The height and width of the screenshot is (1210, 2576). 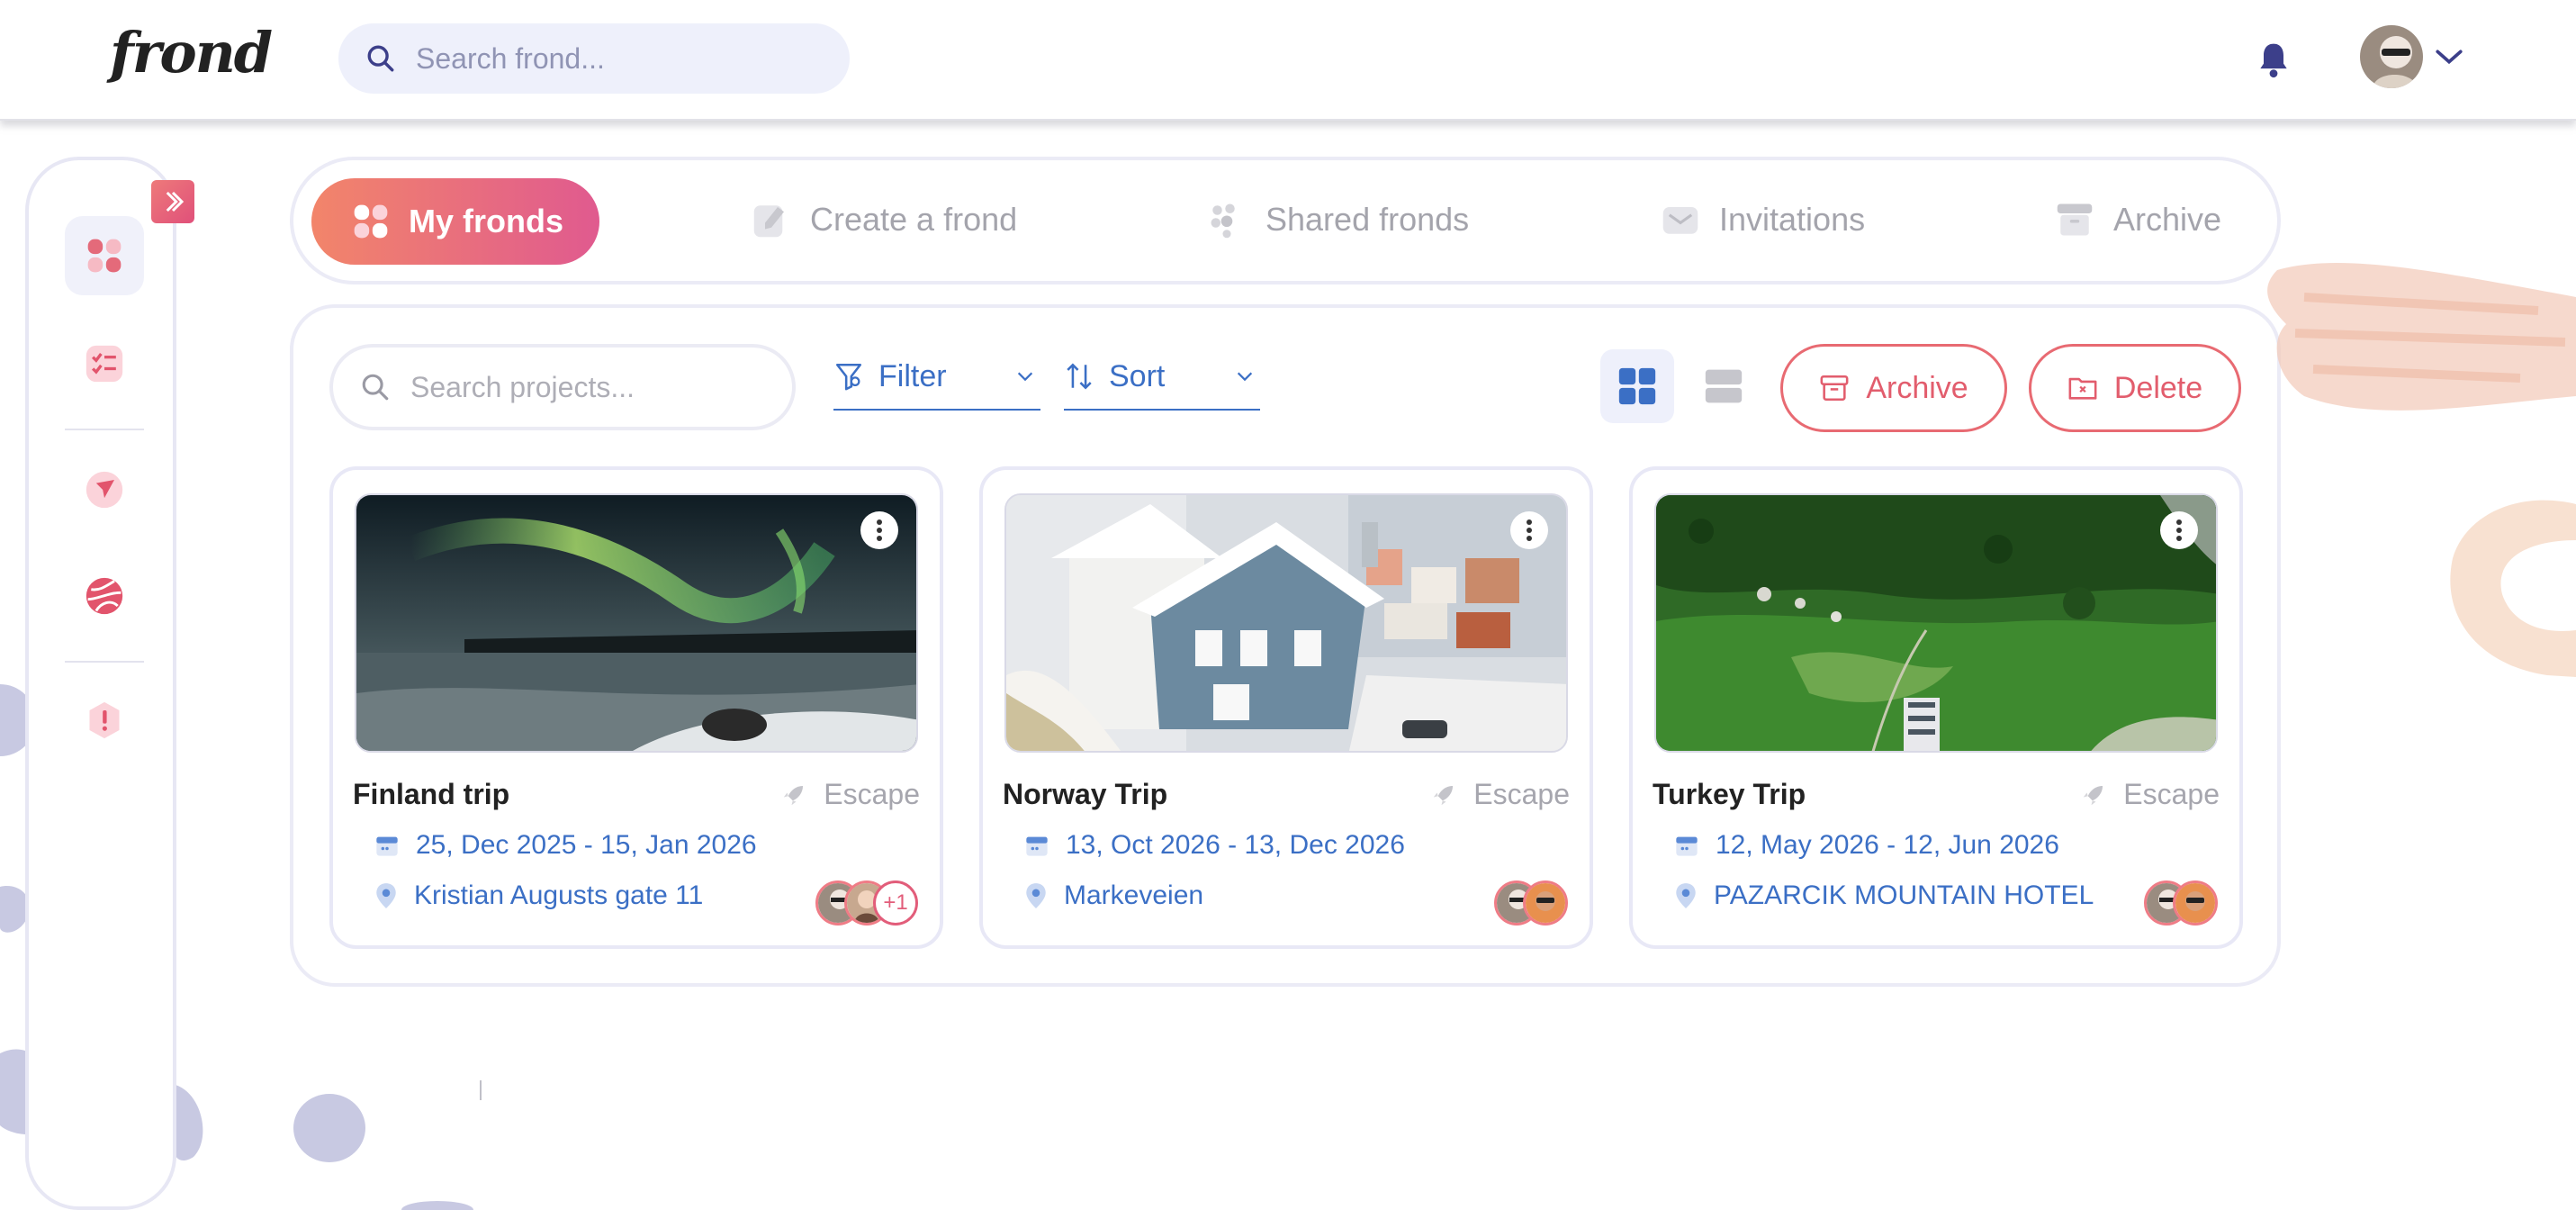 I want to click on sidebar-item-report, so click(x=104, y=720).